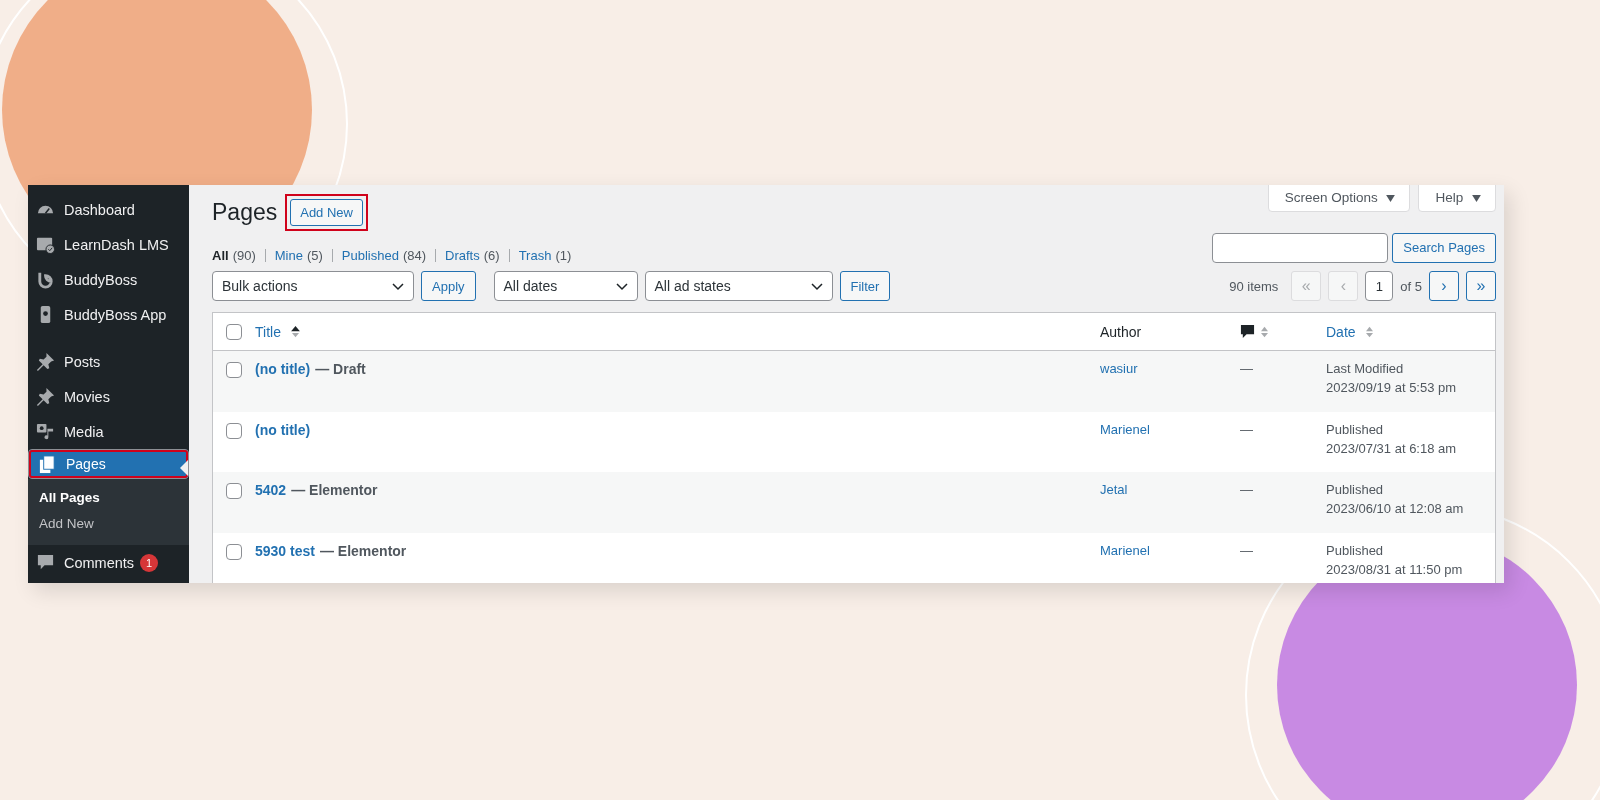  Describe the element at coordinates (101, 279) in the screenshot. I see `sidebar-item-label: BuddyBoss` at that location.